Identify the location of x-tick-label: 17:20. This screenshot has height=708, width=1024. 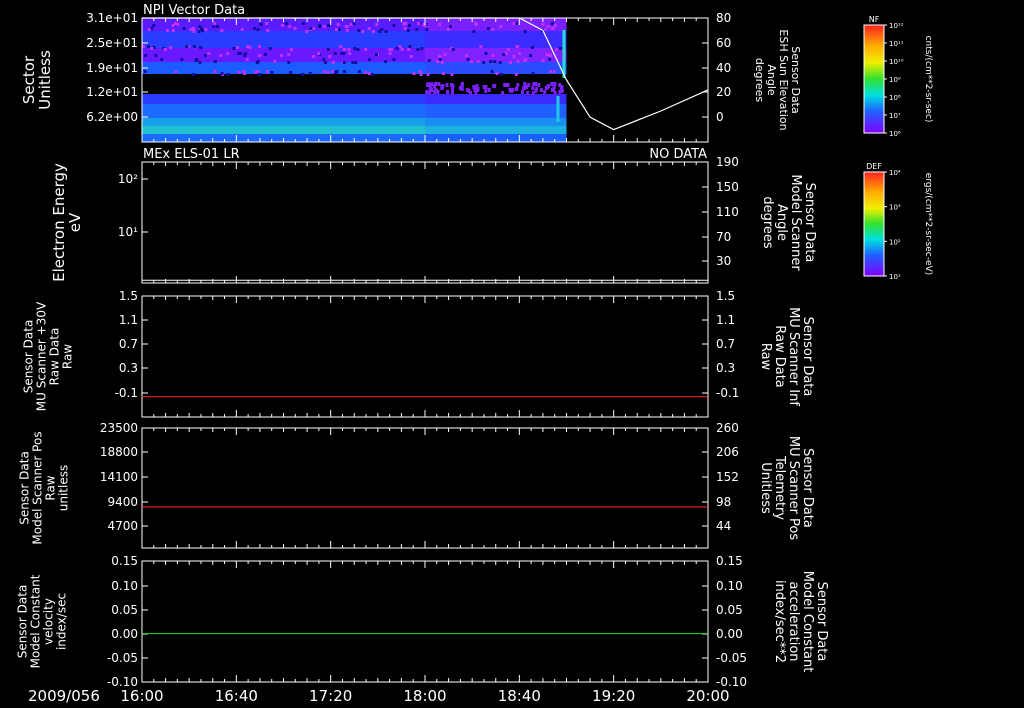
(330, 696).